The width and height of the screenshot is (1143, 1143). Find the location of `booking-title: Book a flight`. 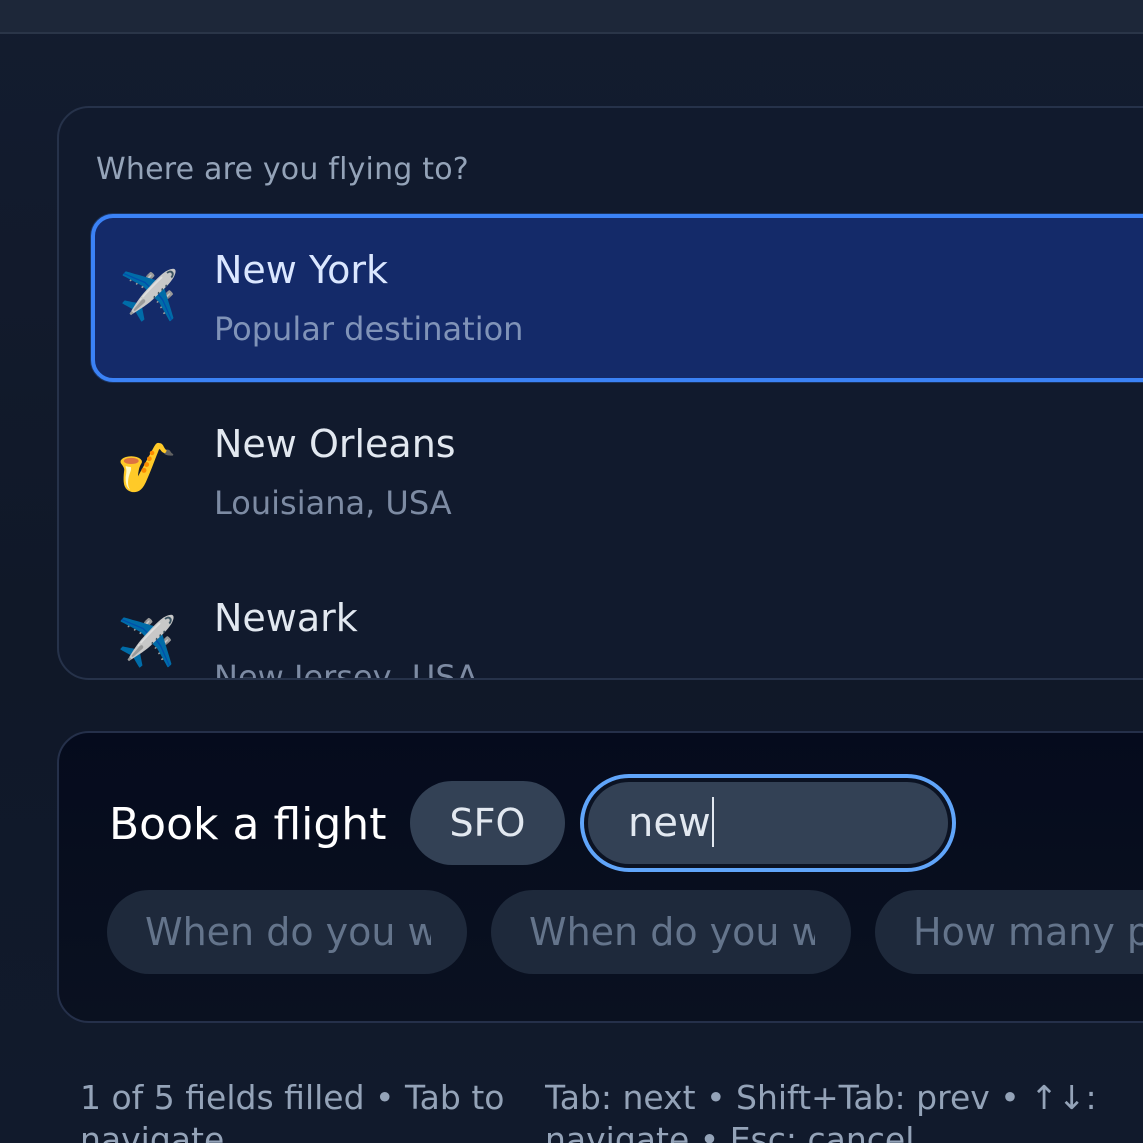

booking-title: Book a flight is located at coordinates (248, 824).